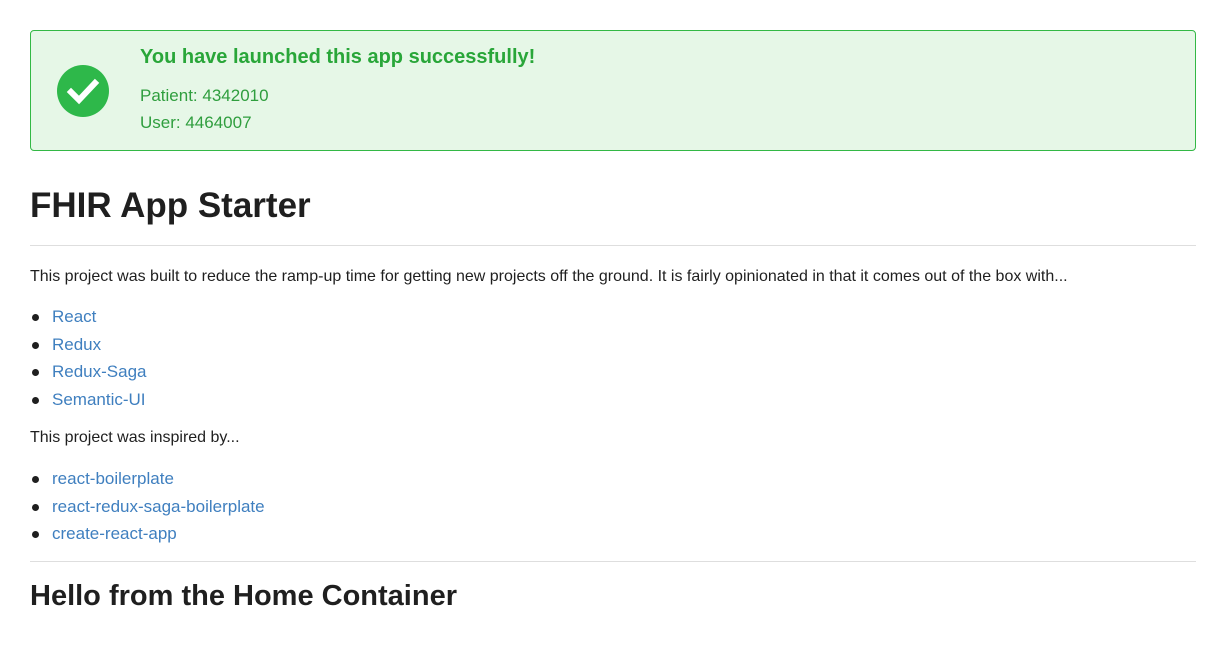 The height and width of the screenshot is (652, 1216). I want to click on link-react: React, so click(74, 316).